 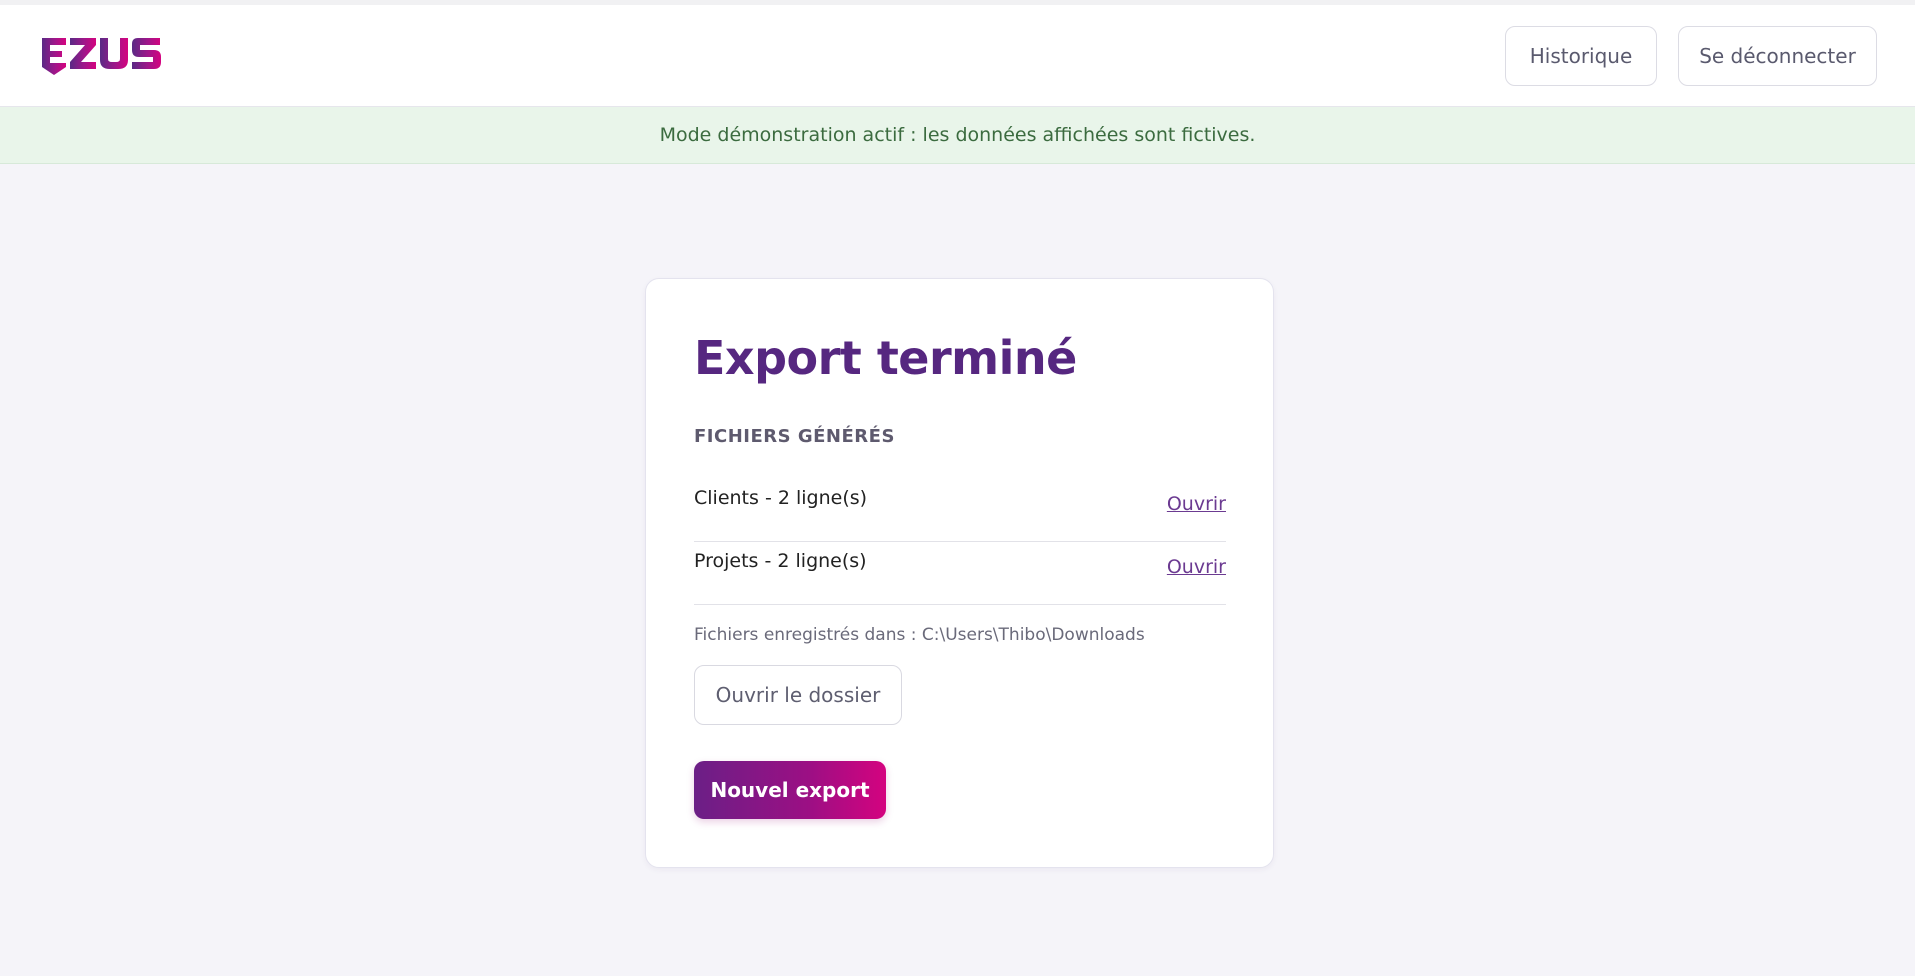 I want to click on new-export-button: Nouvel export, so click(x=790, y=790).